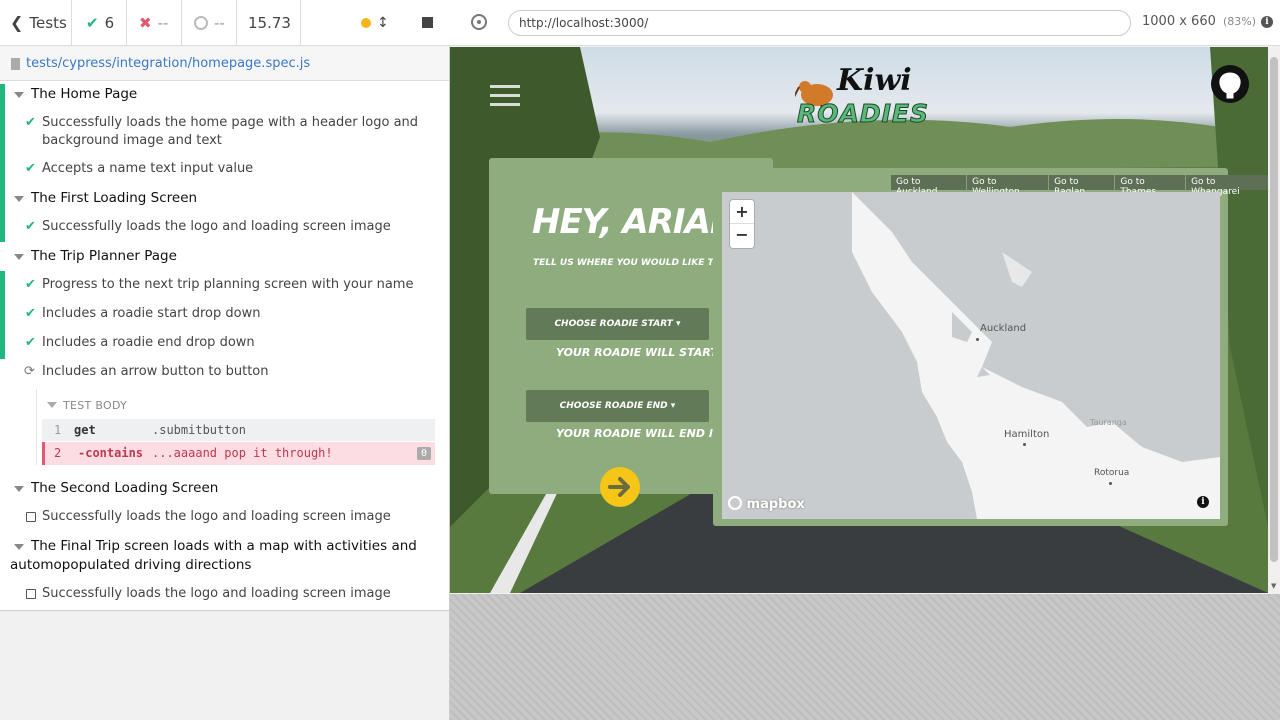 This screenshot has width=1280, height=720. I want to click on github-cat-icon, so click(1230, 85).